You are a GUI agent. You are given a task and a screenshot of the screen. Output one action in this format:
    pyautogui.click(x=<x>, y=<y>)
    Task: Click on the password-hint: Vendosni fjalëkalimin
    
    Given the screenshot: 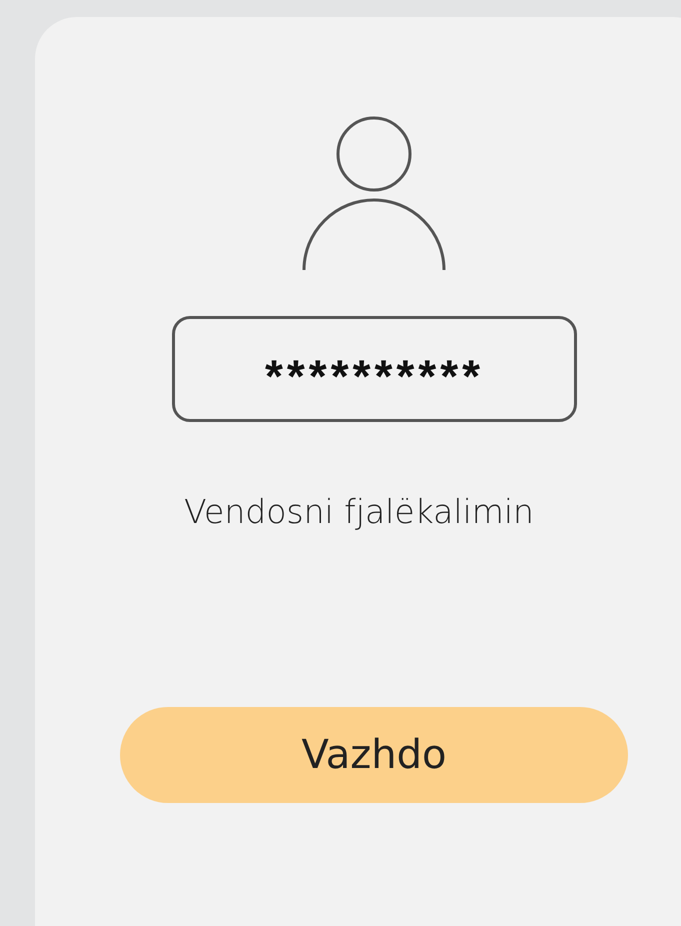 What is the action you would take?
    pyautogui.click(x=359, y=511)
    